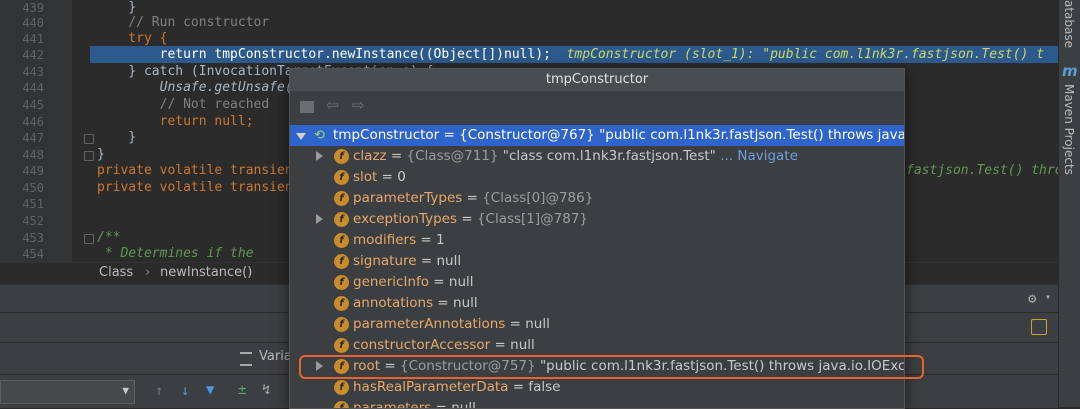 The image size is (1080, 409). What do you see at coordinates (33, 88) in the screenshot?
I see `line-number: 444` at bounding box center [33, 88].